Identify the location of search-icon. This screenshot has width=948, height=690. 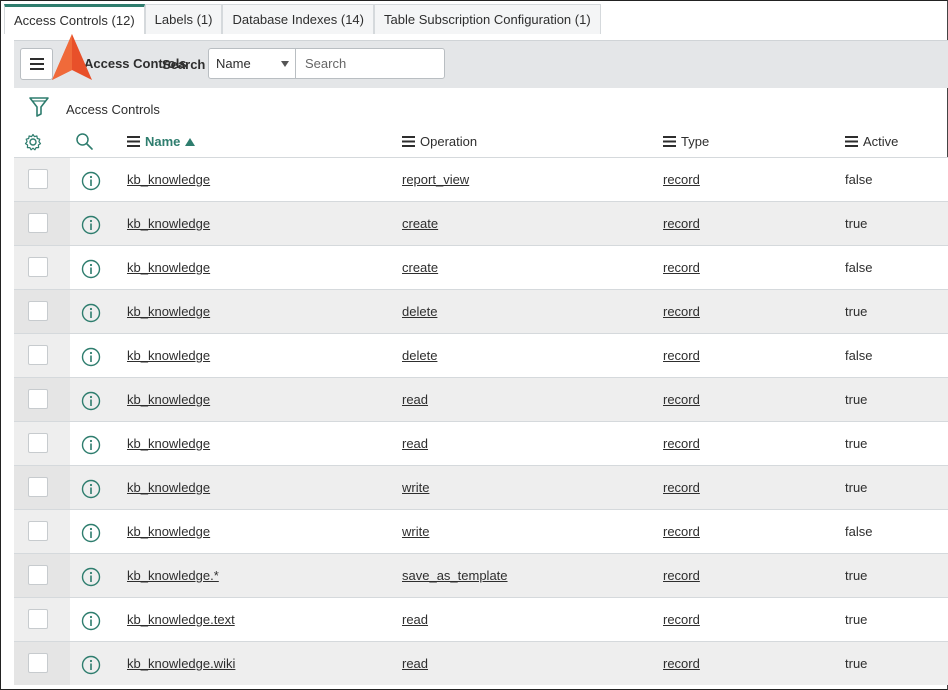
(84, 141).